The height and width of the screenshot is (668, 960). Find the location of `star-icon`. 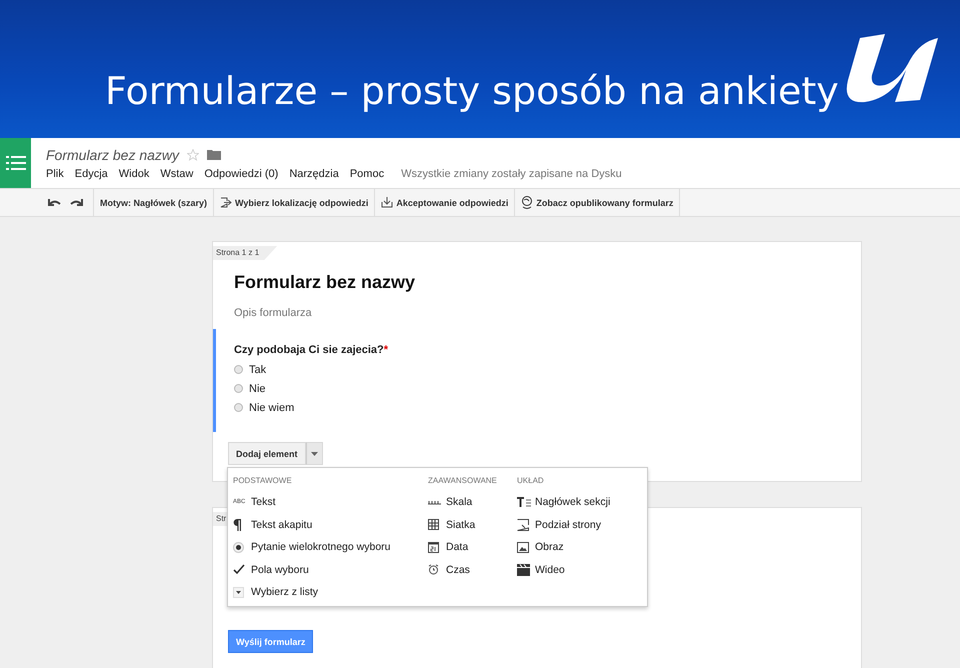

star-icon is located at coordinates (193, 154).